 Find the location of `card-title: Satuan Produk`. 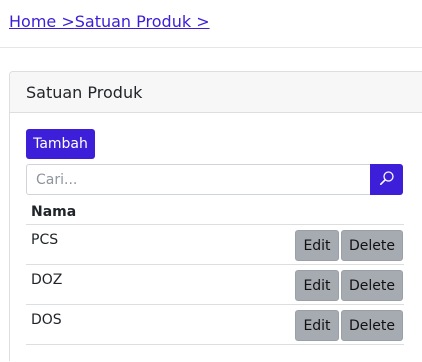

card-title: Satuan Produk is located at coordinates (216, 92).